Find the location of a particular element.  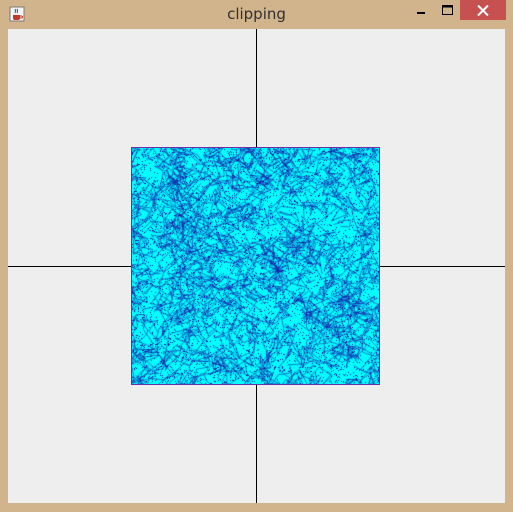

minimize-icon is located at coordinates (420, 13).